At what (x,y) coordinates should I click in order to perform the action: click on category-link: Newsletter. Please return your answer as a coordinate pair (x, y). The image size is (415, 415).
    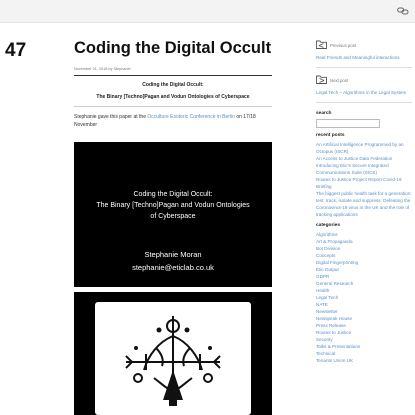
    Looking at the image, I should click on (364, 311).